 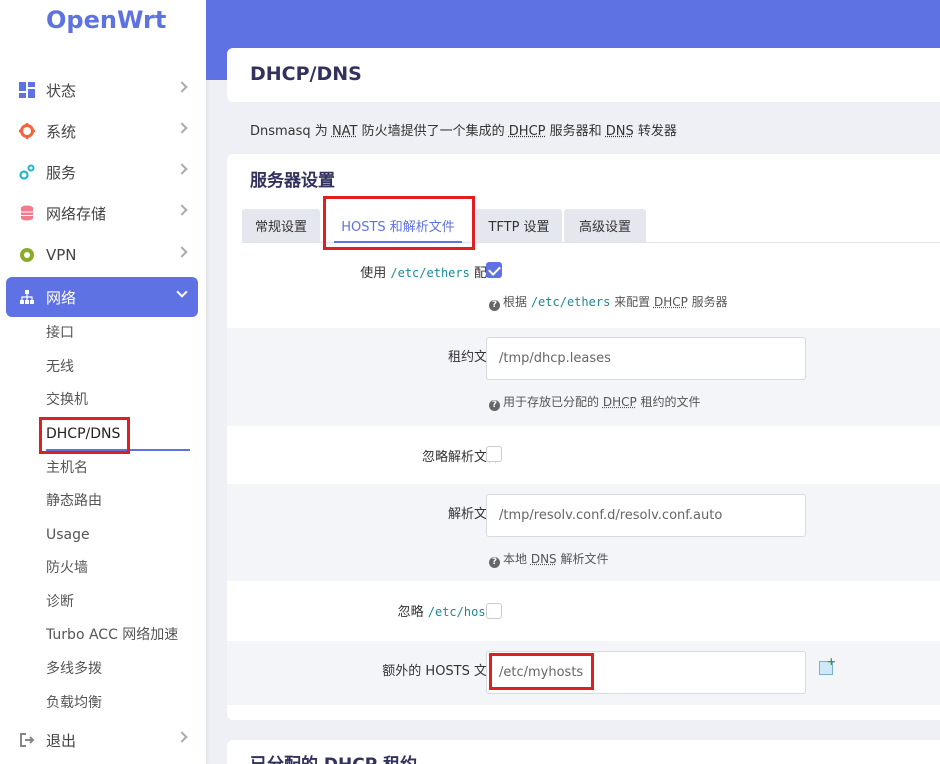 I want to click on vpn-icon, so click(x=27, y=255).